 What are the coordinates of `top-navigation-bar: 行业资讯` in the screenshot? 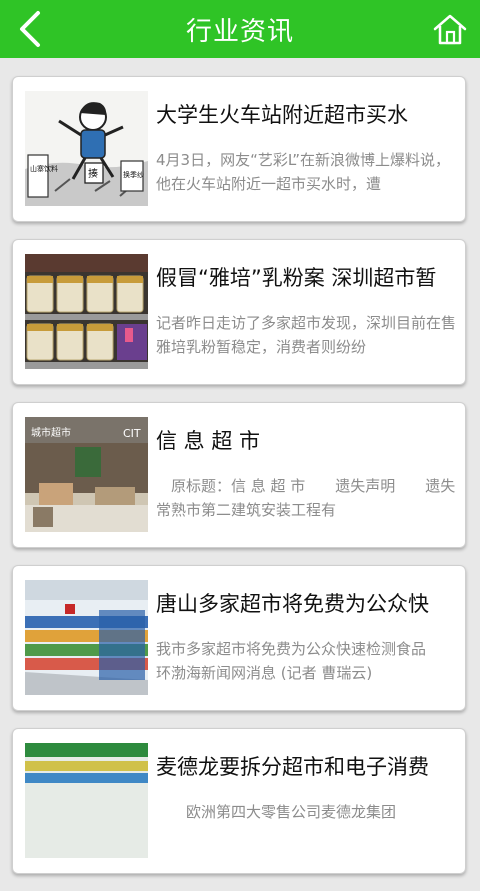 It's located at (240, 29).